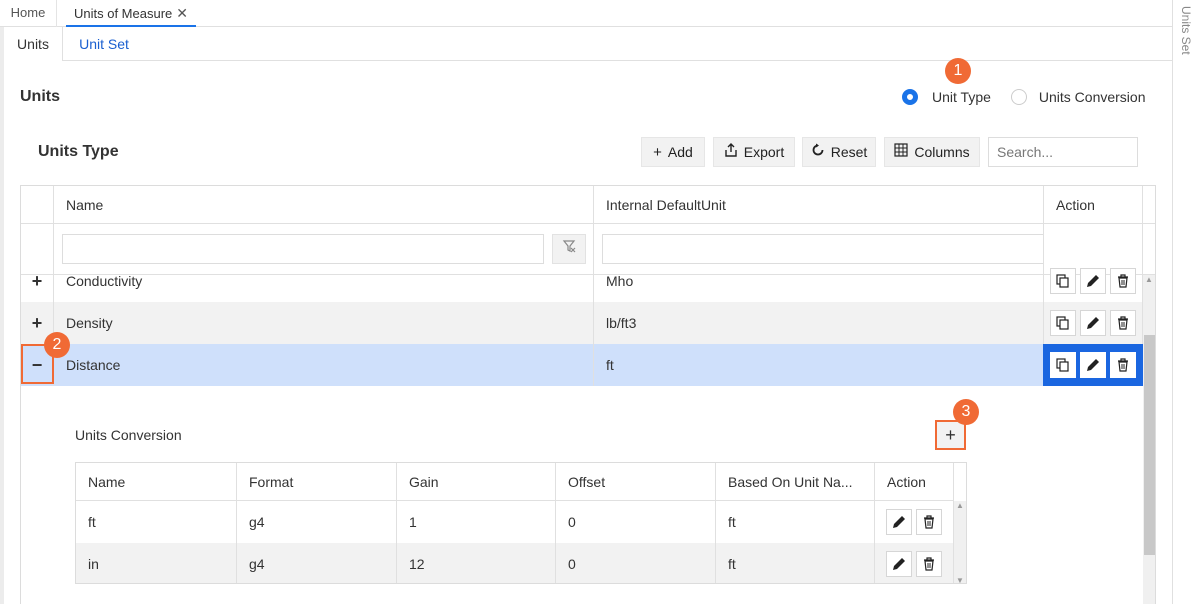 This screenshot has width=1202, height=604. I want to click on add-label: Add, so click(680, 152).